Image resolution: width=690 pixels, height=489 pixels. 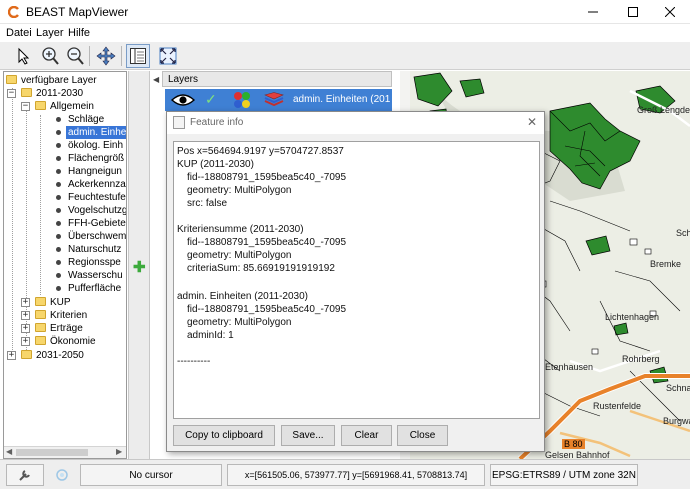 What do you see at coordinates (97, 223) in the screenshot?
I see `tree-item-label: FFH-Gebiete` at bounding box center [97, 223].